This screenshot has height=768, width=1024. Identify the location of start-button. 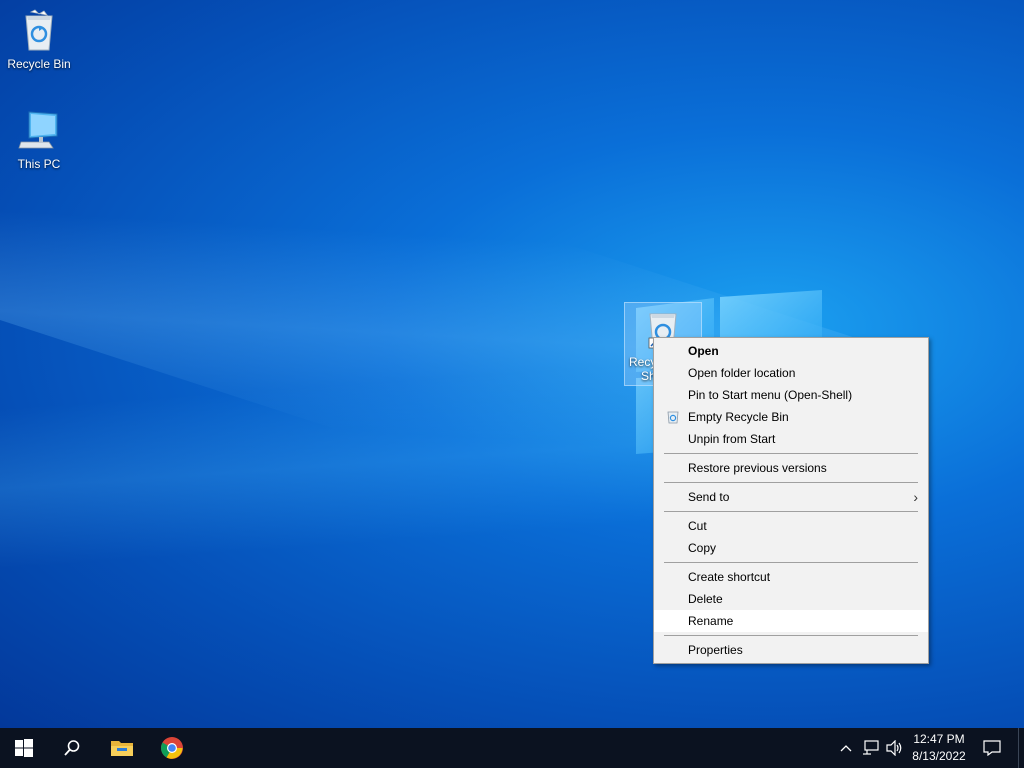
(24, 748).